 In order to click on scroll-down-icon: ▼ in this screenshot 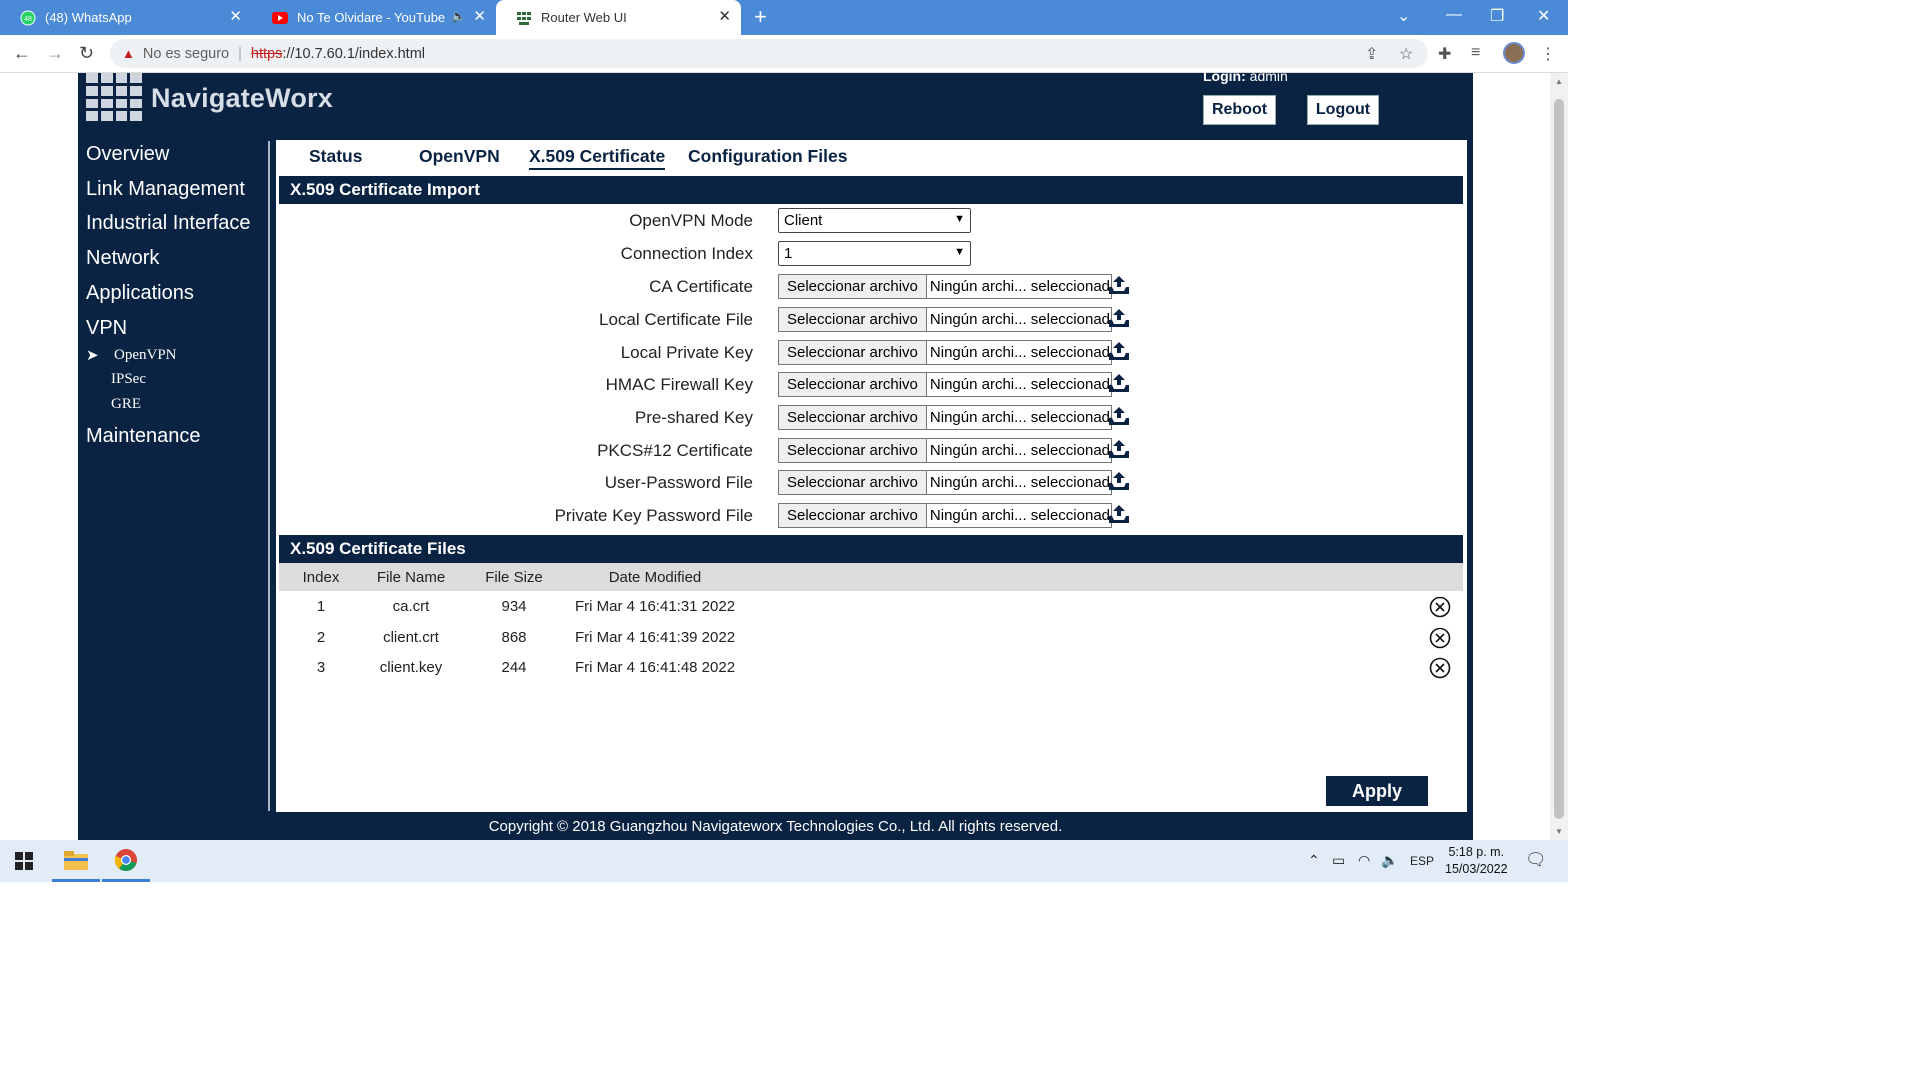, I will do `click(1559, 831)`.